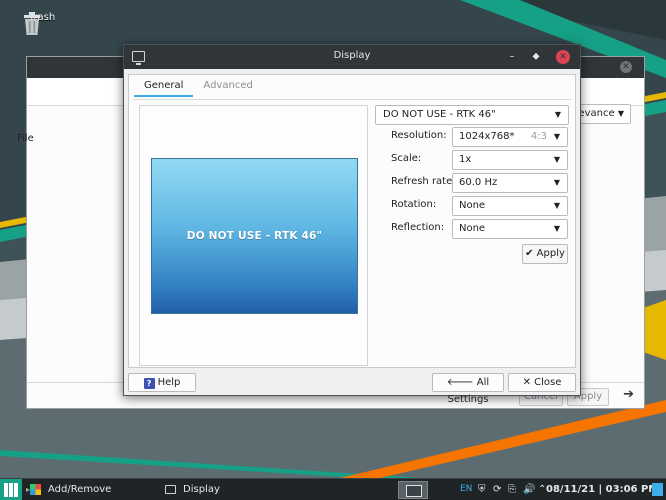  What do you see at coordinates (169, 382) in the screenshot?
I see `help-button-label: Help` at bounding box center [169, 382].